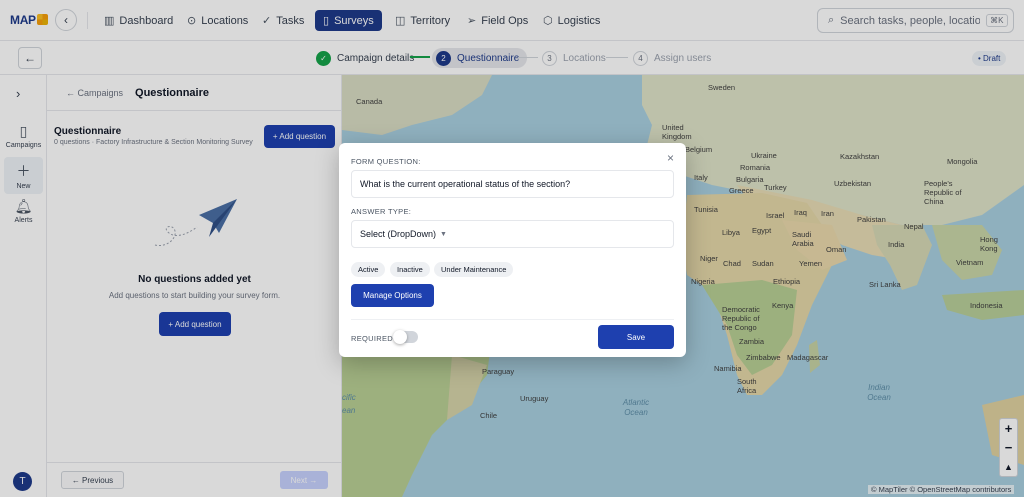 This screenshot has height=497, width=1024. Describe the element at coordinates (386, 161) in the screenshot. I see `form-question-label: FORM QUESTION:` at that location.